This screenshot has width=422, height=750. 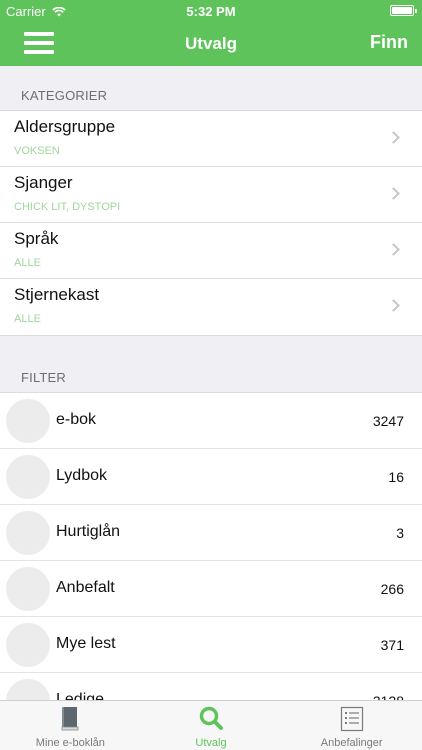 What do you see at coordinates (70, 719) in the screenshot?
I see `book-icon` at bounding box center [70, 719].